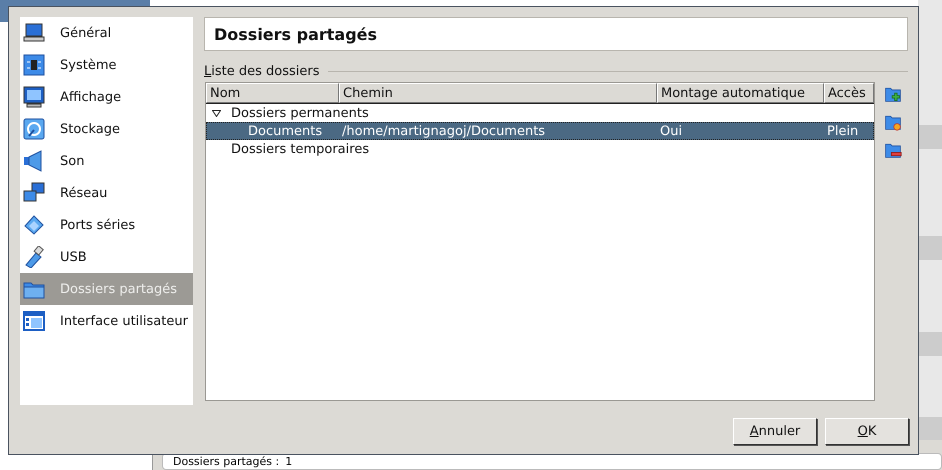 The height and width of the screenshot is (470, 942). What do you see at coordinates (443, 131) in the screenshot?
I see `table-cell-text: /home/martignagoj/Documents` at bounding box center [443, 131].